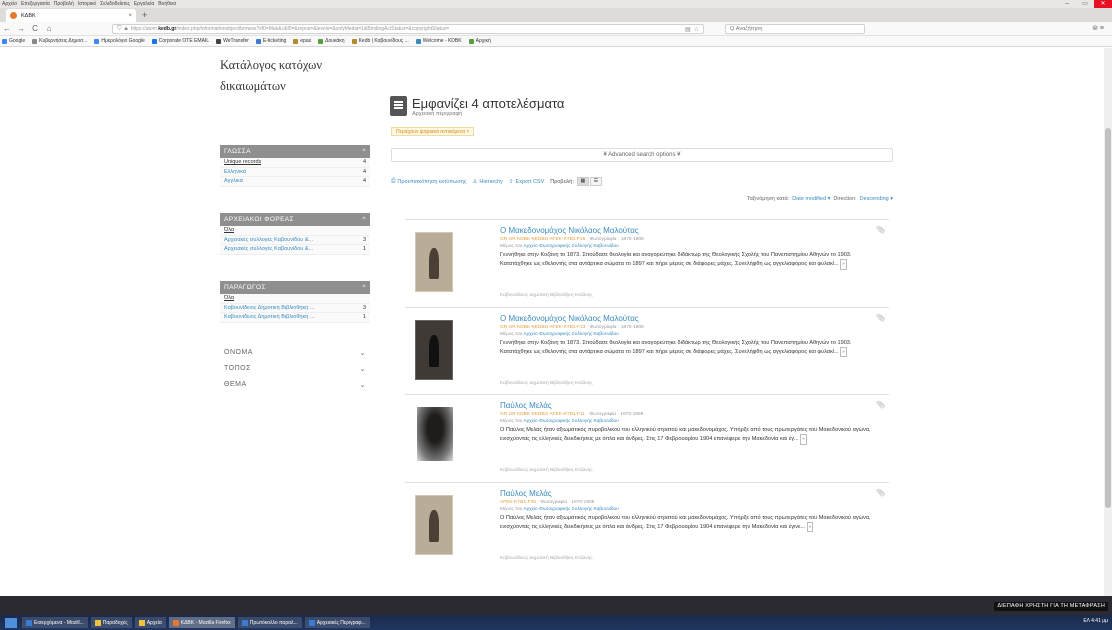 The width and height of the screenshot is (1112, 630). Describe the element at coordinates (144, 15) in the screenshot. I see `new-tab-button: +` at that location.